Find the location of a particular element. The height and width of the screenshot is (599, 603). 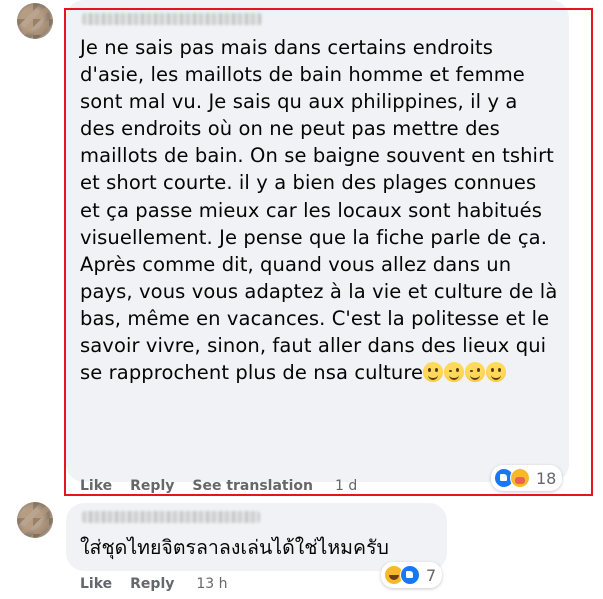

like-icon is located at coordinates (410, 575).